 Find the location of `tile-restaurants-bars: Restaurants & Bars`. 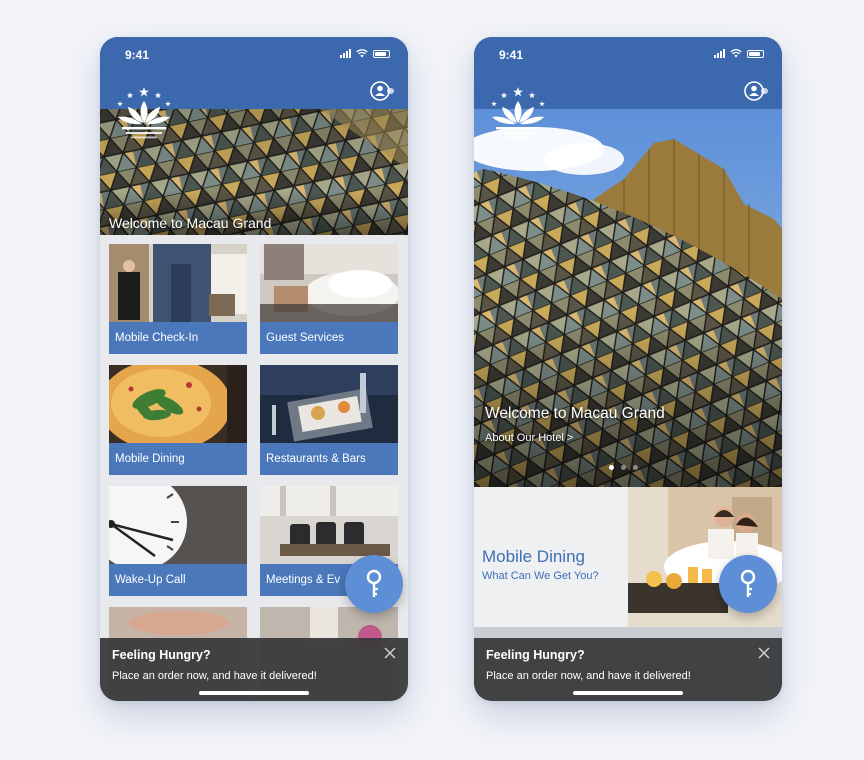

tile-restaurants-bars: Restaurants & Bars is located at coordinates (329, 420).